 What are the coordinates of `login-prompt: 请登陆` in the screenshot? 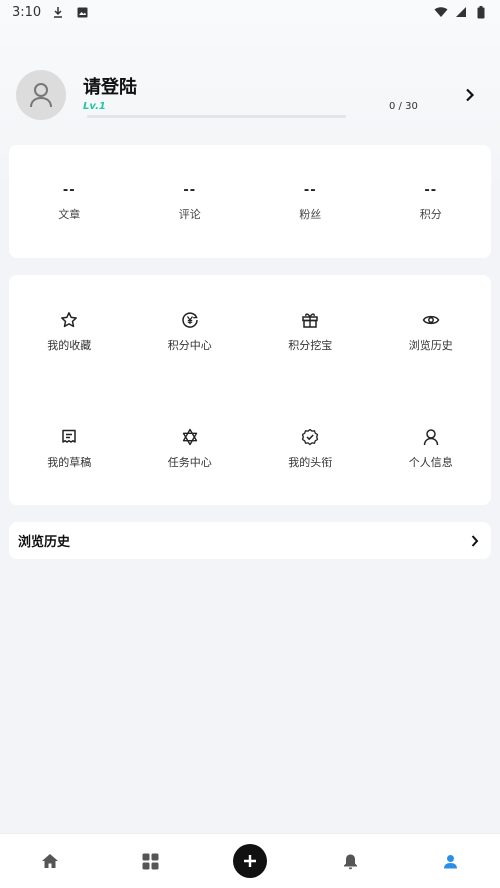 It's located at (110, 86).